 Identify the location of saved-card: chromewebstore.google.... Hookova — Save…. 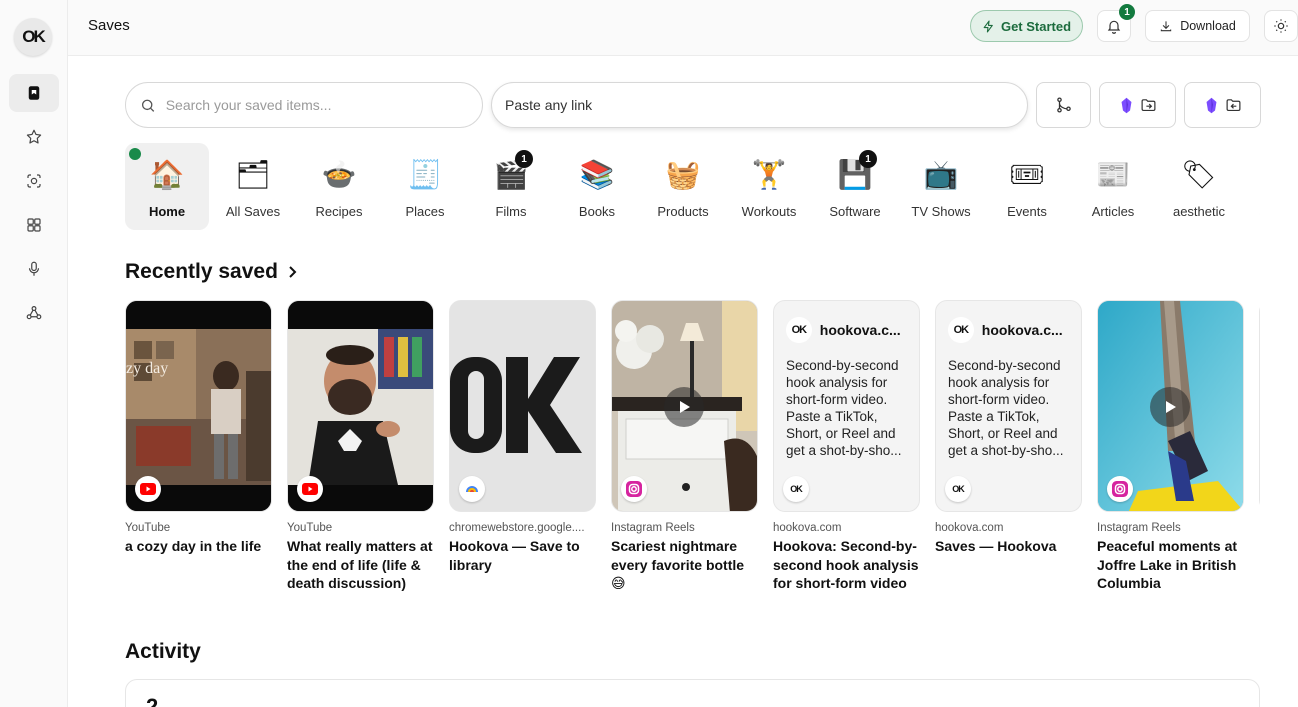
(523, 437).